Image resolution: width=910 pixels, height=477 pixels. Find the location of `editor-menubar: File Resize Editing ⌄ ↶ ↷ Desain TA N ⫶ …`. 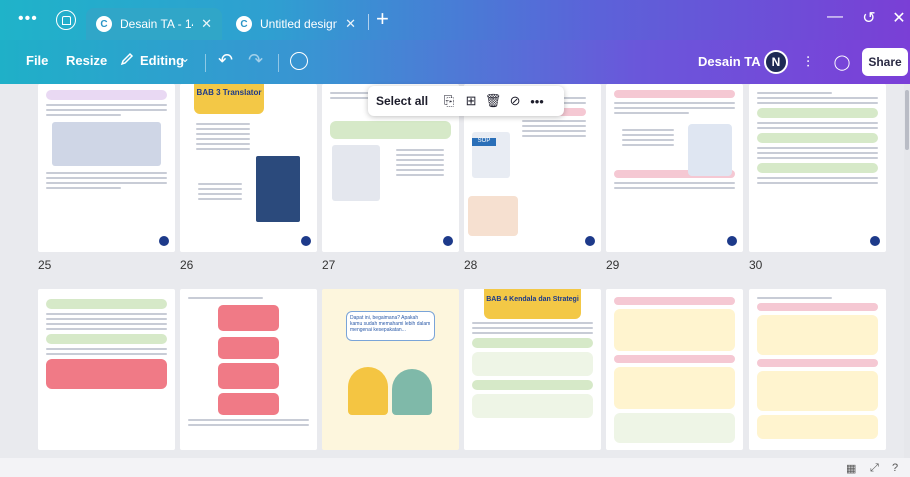

editor-menubar: File Resize Editing ⌄ ↶ ↷ Desain TA N ⫶ … is located at coordinates (455, 62).